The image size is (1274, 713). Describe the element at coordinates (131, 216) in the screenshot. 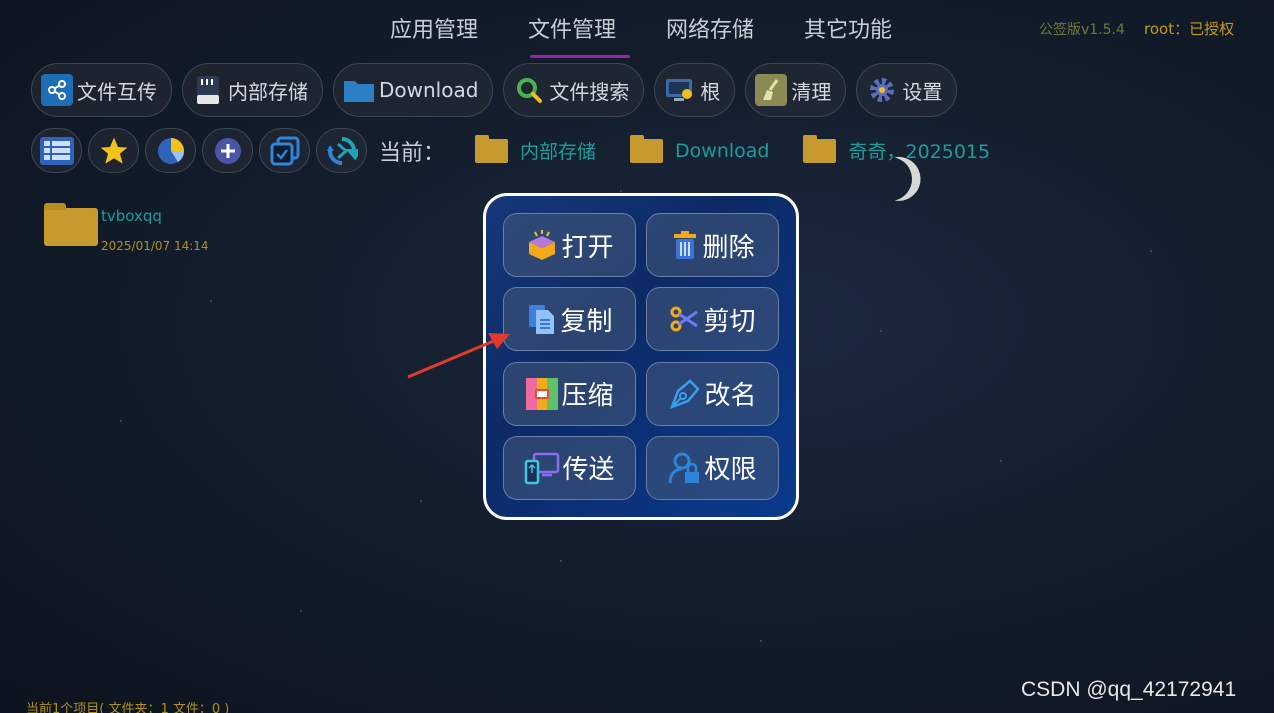

I see `file-name: tvboxqq` at that location.